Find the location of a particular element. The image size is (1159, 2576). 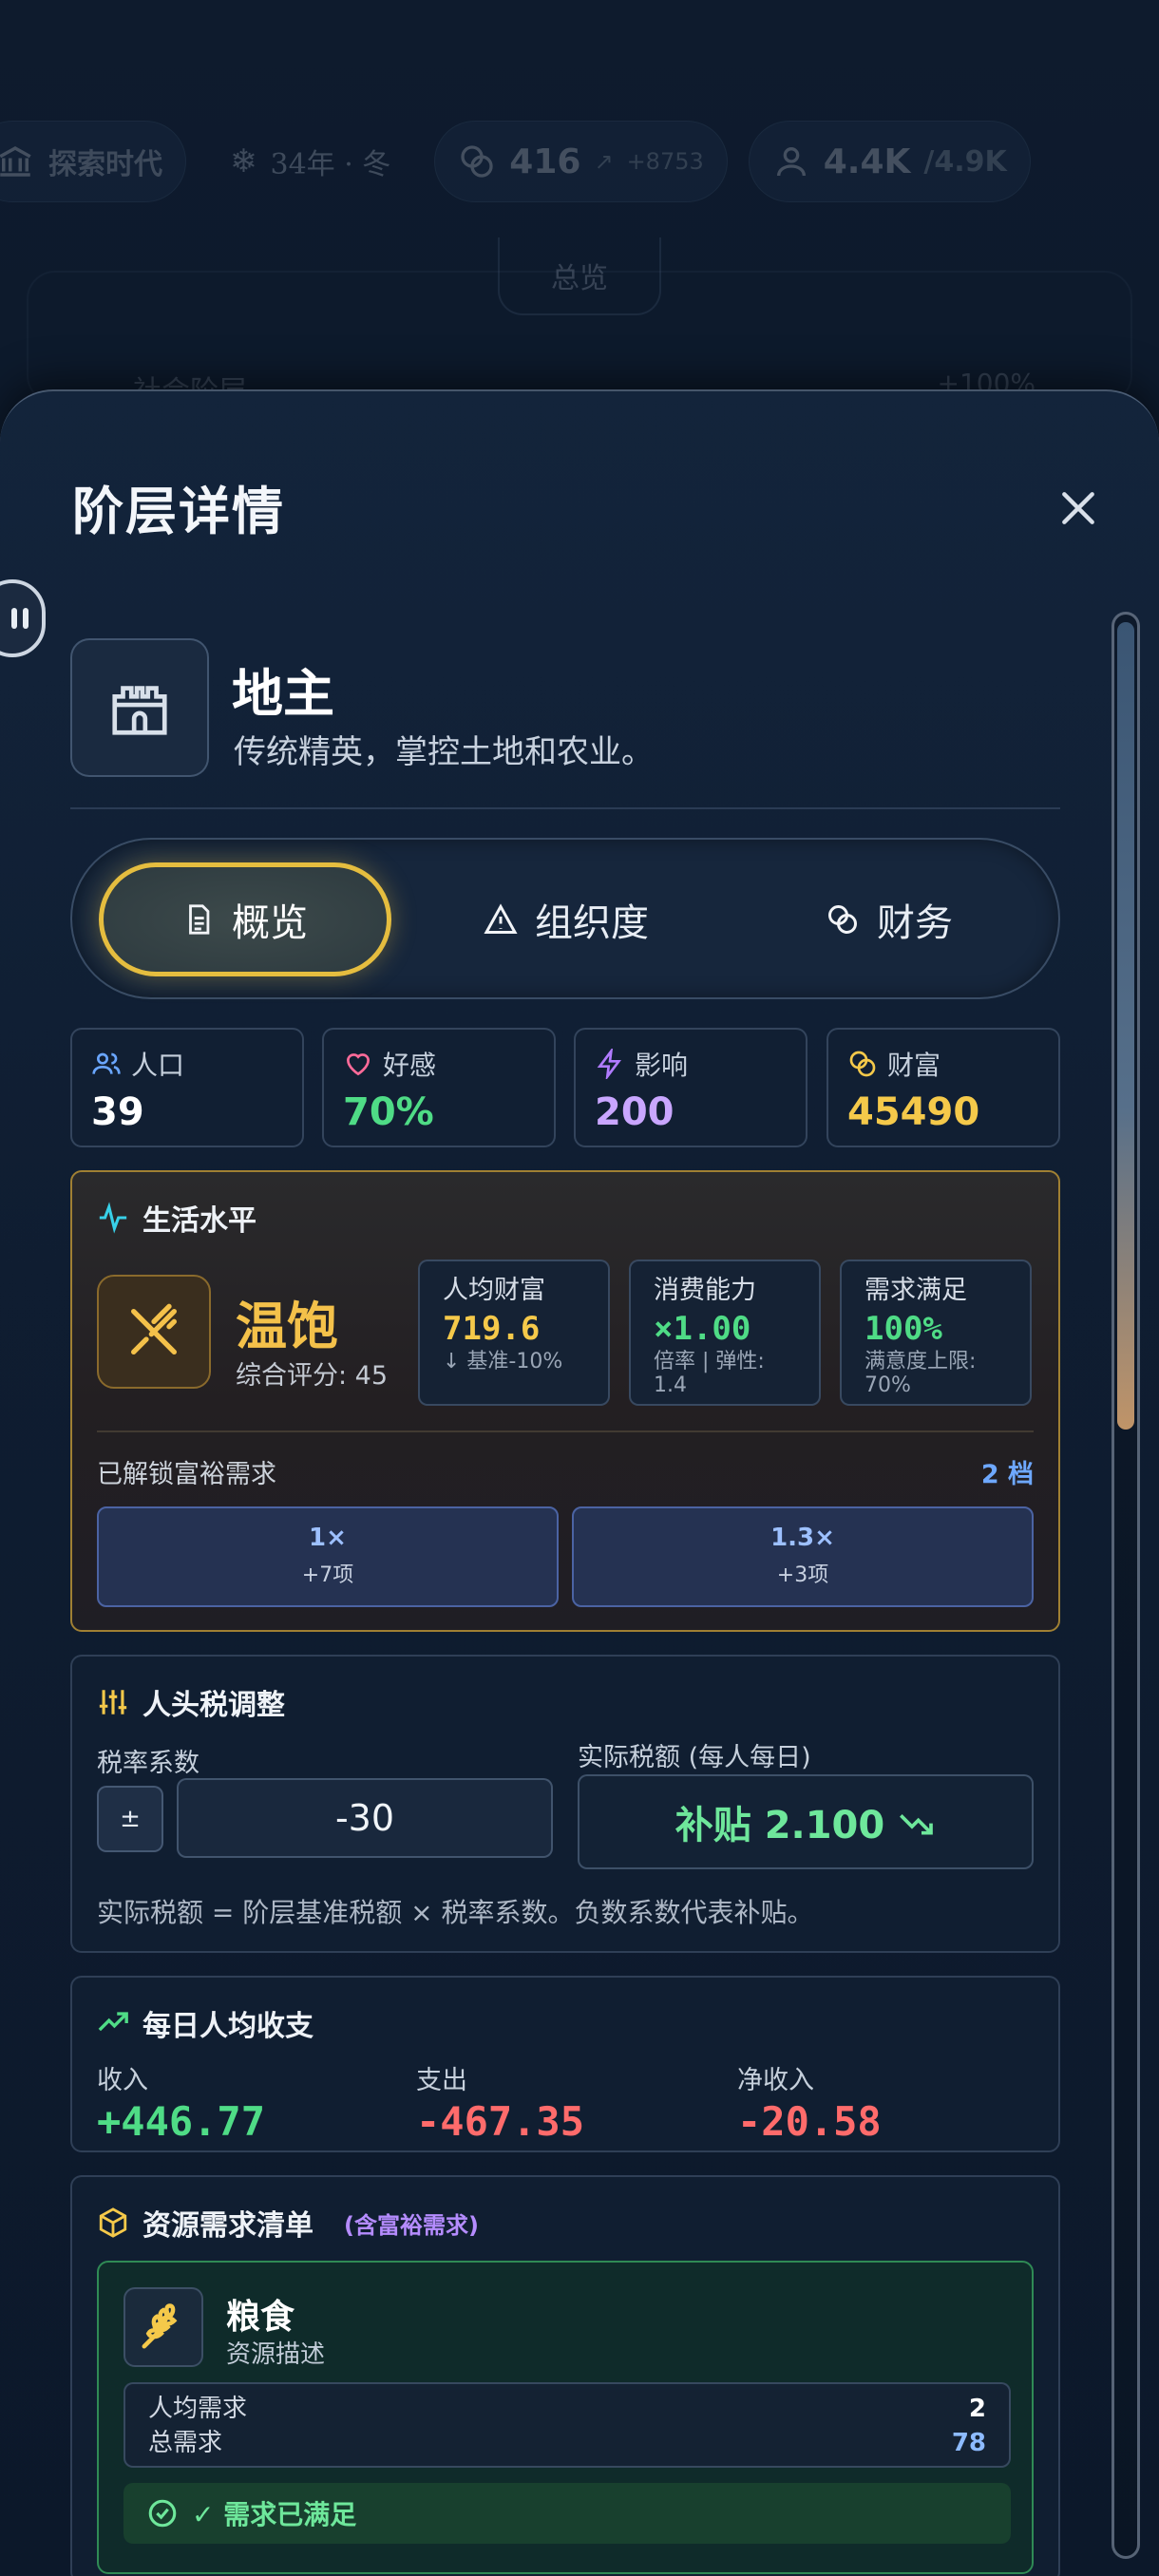

stat-influence-label: 影响 is located at coordinates (662, 1065).